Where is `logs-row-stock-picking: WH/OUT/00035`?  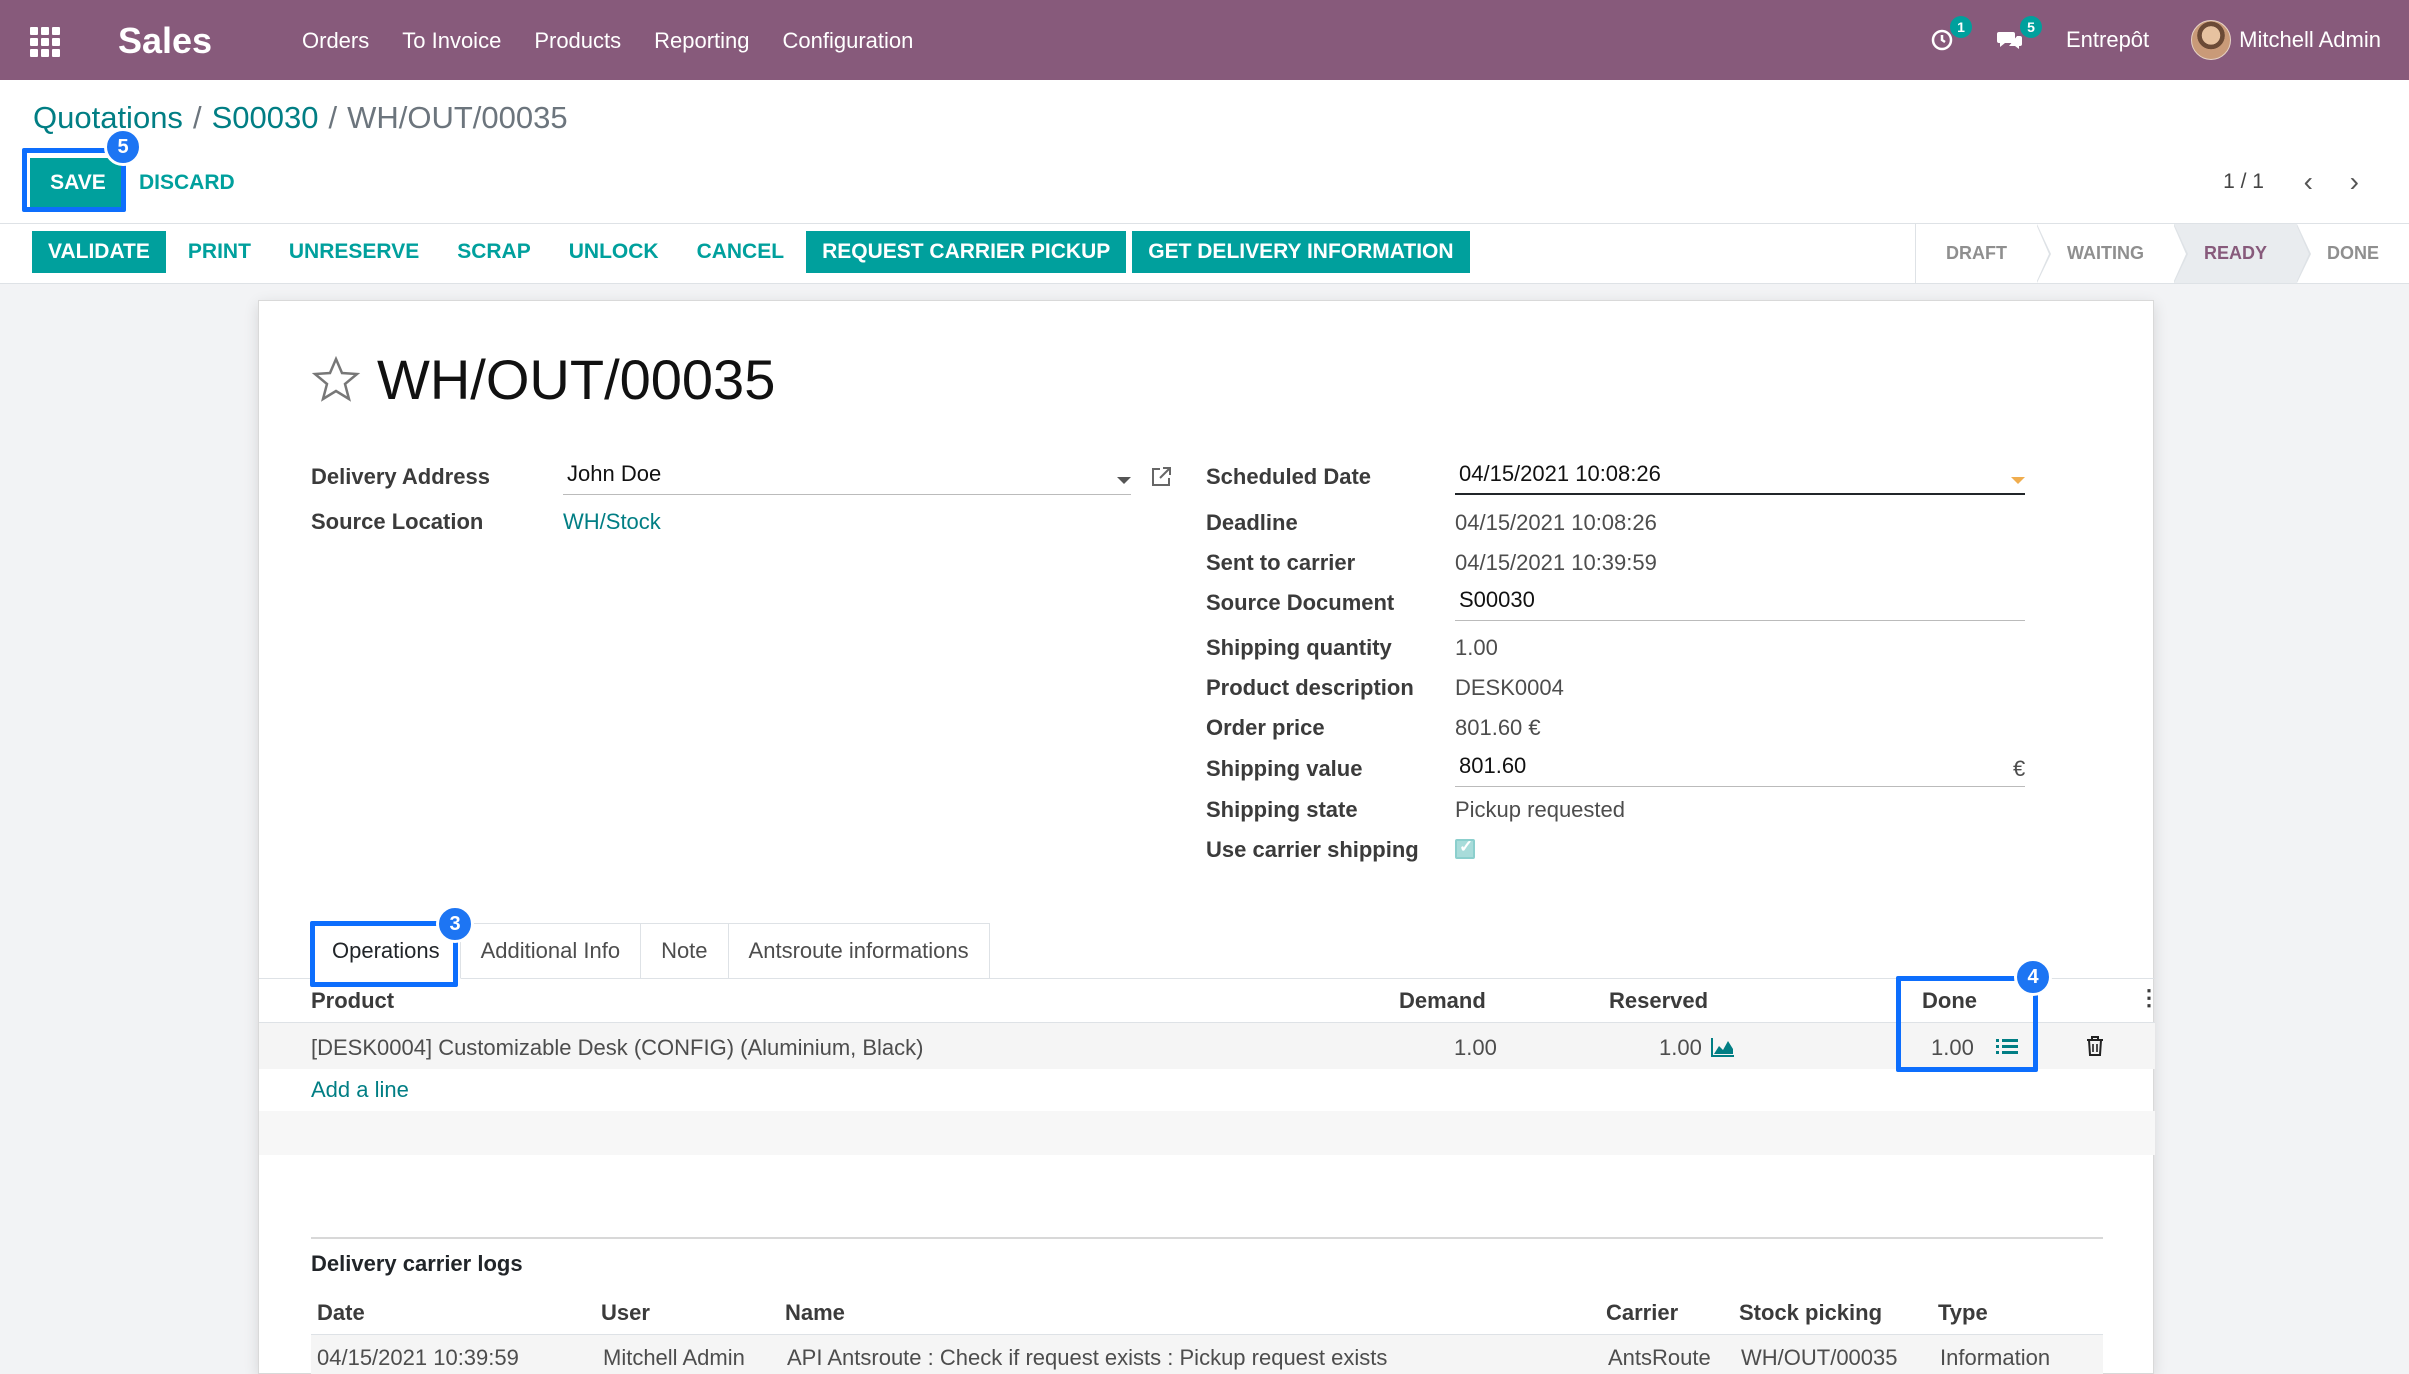 logs-row-stock-picking: WH/OUT/00035 is located at coordinates (1819, 1357).